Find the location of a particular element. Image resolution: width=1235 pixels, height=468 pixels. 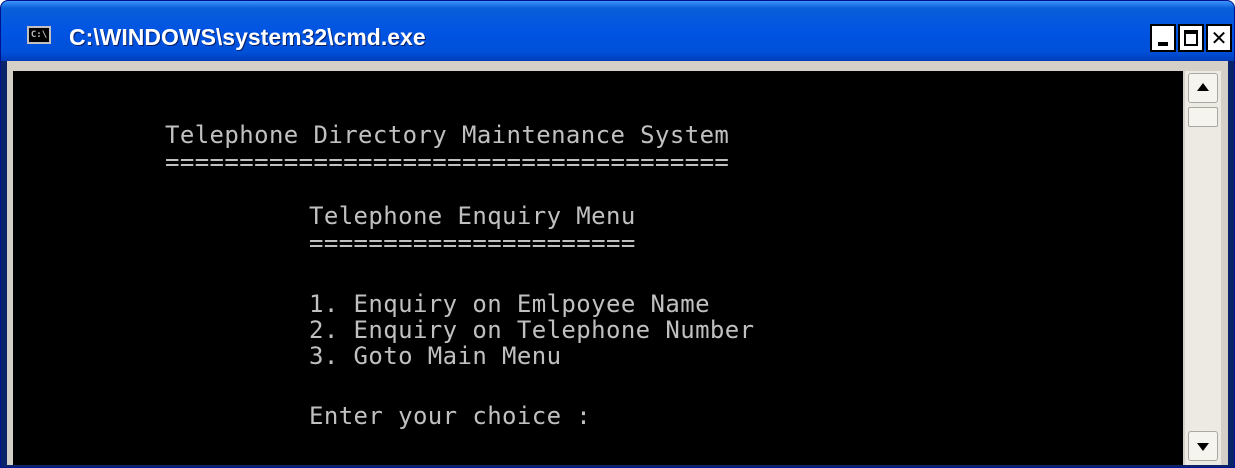

scroll-down-button is located at coordinates (1203, 446).